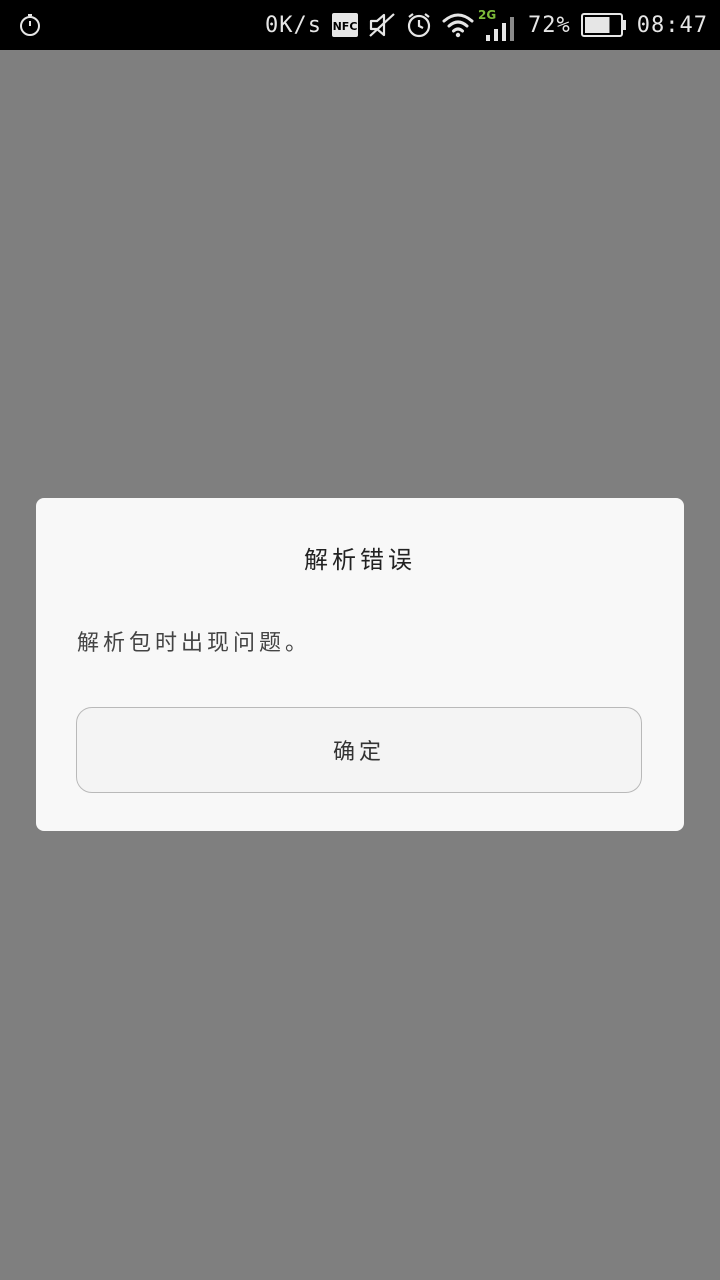 The height and width of the screenshot is (1280, 720). I want to click on dialog-title: 解析错误, so click(360, 560).